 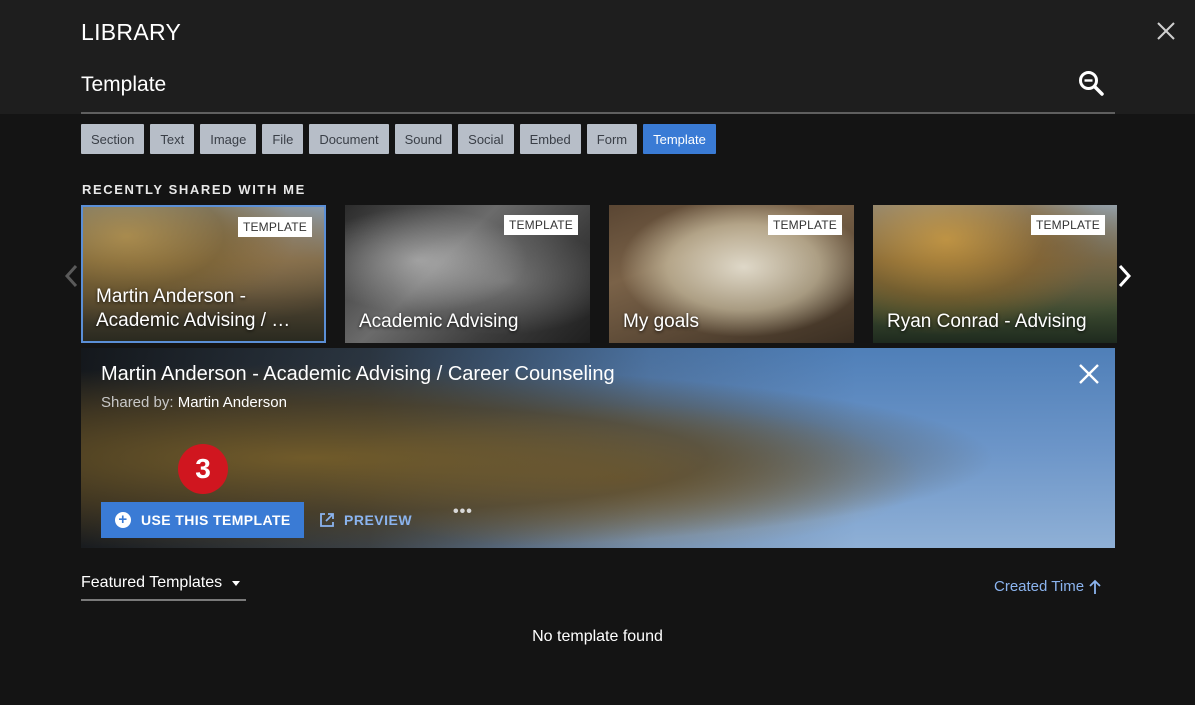 I want to click on preview-label: PREVIEW, so click(x=378, y=520).